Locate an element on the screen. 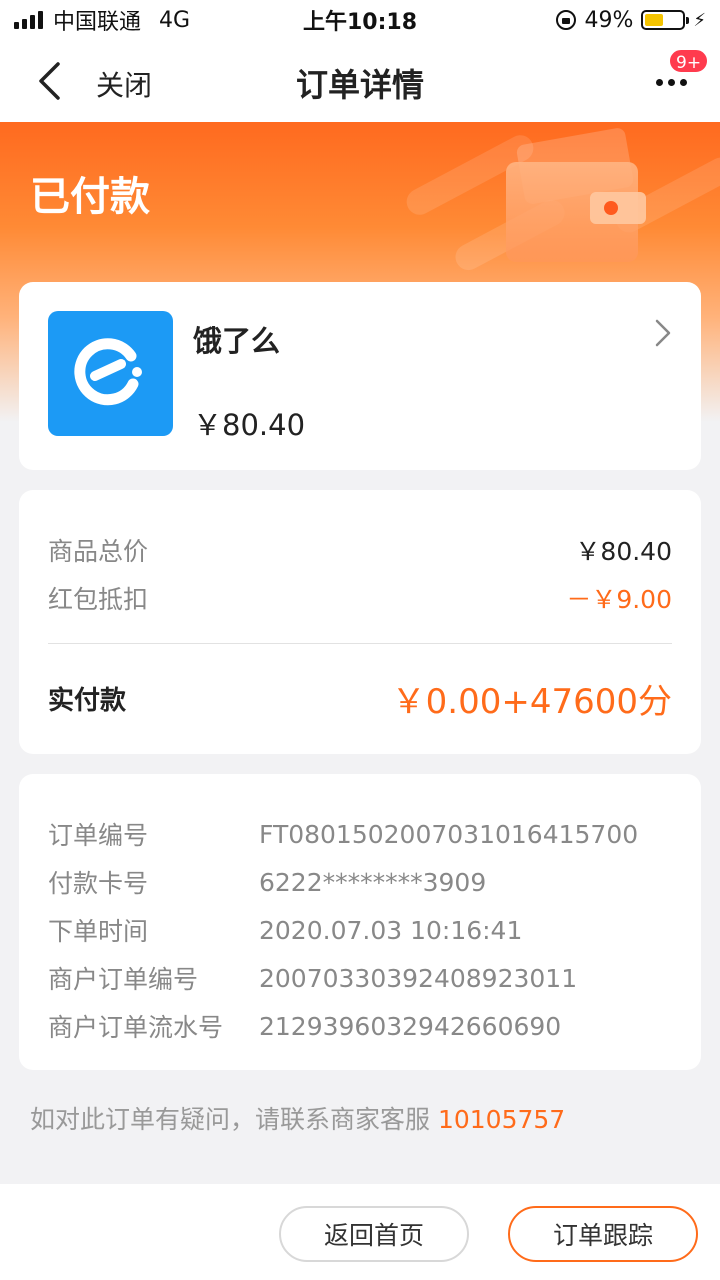  status-left: 中国联通 4G is located at coordinates (102, 20).